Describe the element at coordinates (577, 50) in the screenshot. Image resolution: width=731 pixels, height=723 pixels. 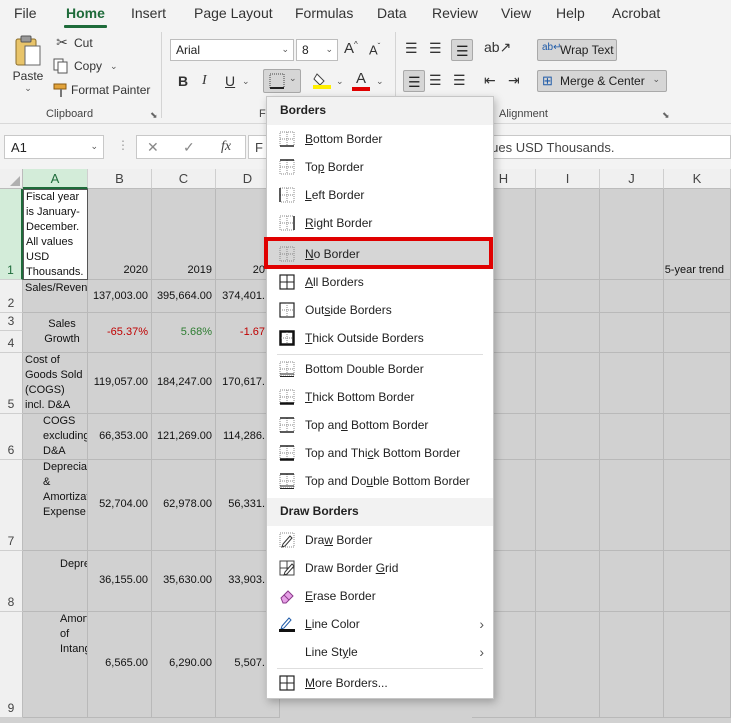
I see `wrap-text-button: ab↵ Wrap Text` at that location.